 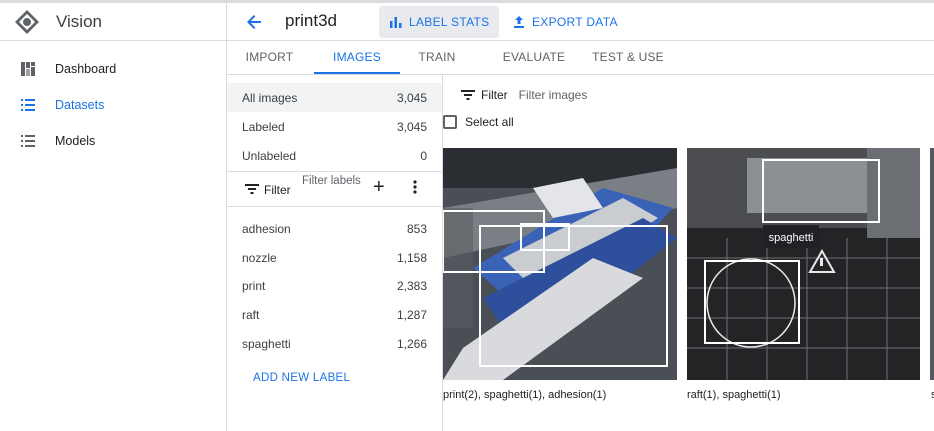 I want to click on tab-evaluate: EVALUATE, so click(x=534, y=57).